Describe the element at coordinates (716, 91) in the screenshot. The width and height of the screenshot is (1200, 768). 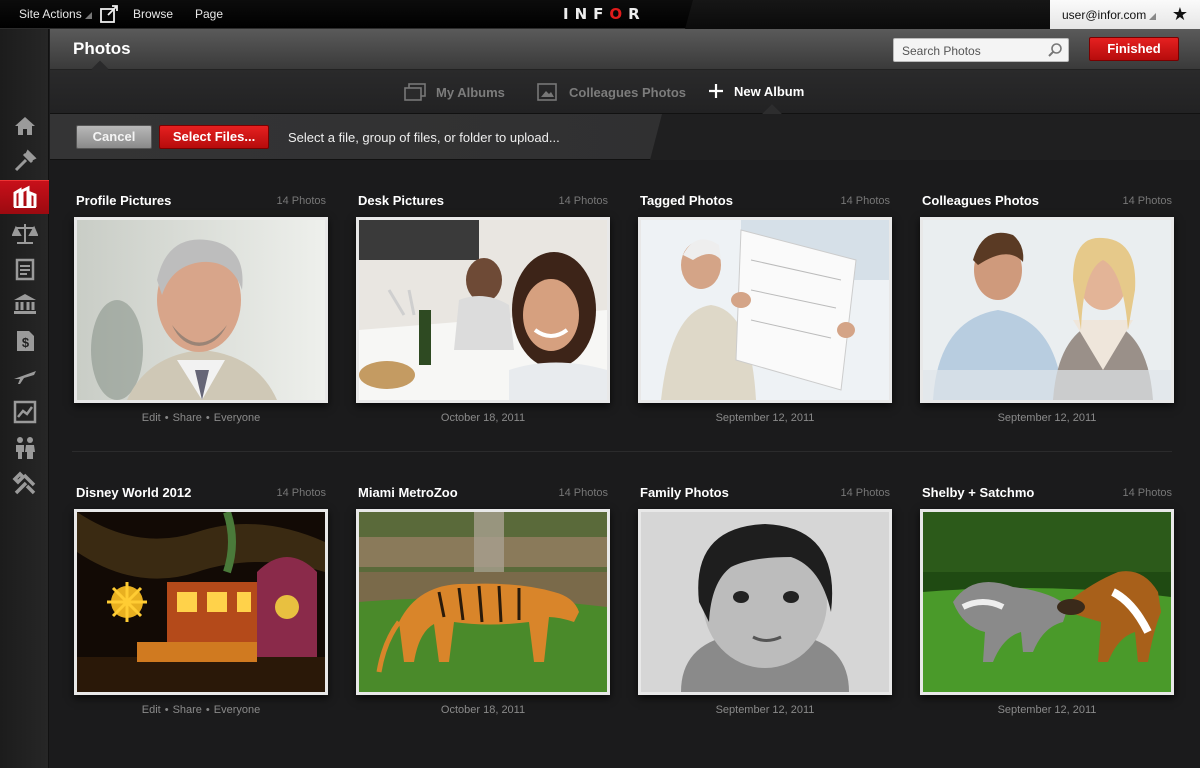
I see `plus-icon` at that location.